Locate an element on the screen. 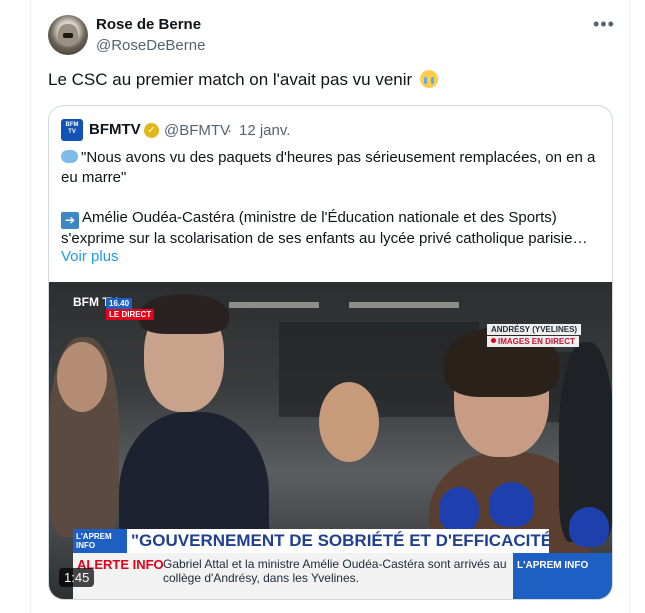 The width and height of the screenshot is (645, 613). video-duration: 1:45 is located at coordinates (77, 577).